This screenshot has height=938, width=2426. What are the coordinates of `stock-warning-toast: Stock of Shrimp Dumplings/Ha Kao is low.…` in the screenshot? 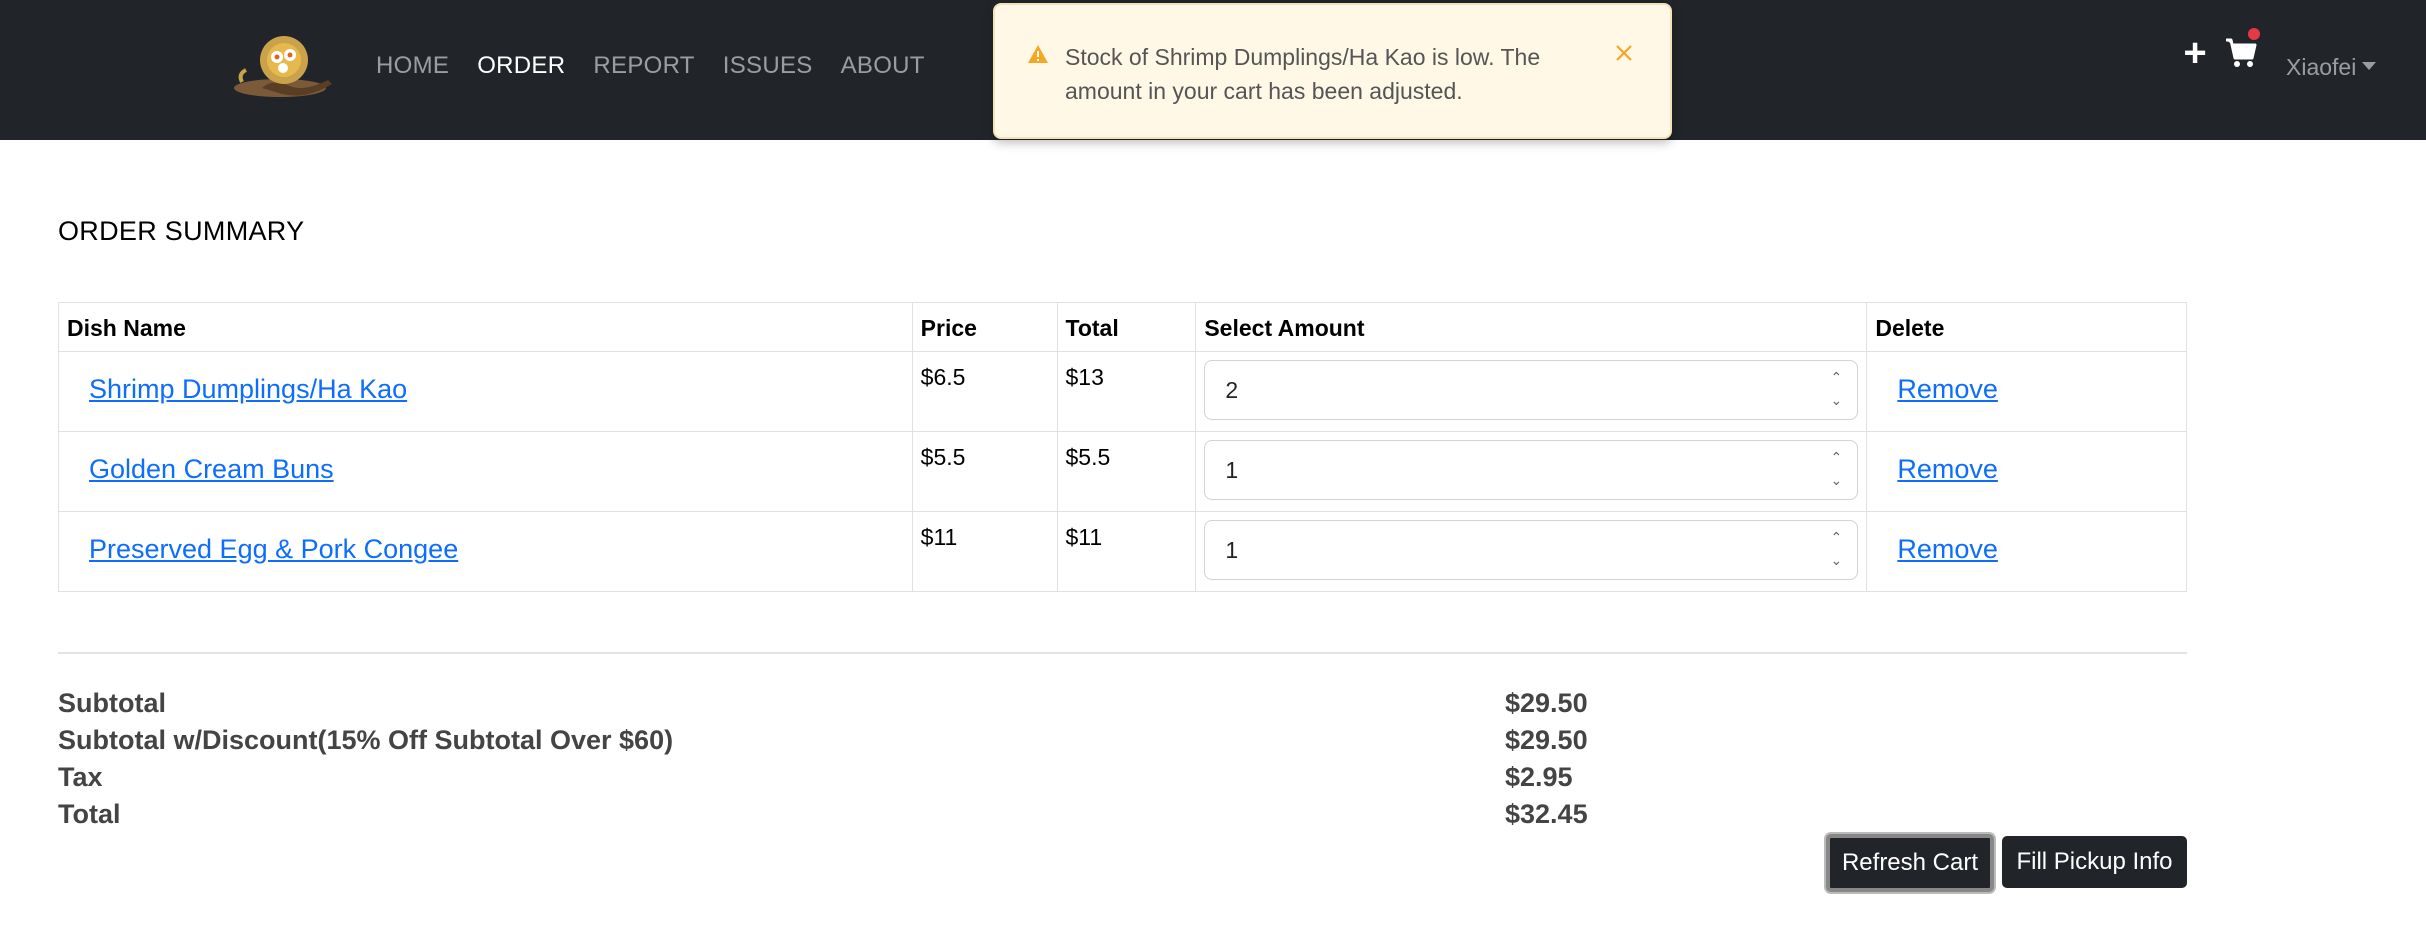 It's located at (1332, 71).